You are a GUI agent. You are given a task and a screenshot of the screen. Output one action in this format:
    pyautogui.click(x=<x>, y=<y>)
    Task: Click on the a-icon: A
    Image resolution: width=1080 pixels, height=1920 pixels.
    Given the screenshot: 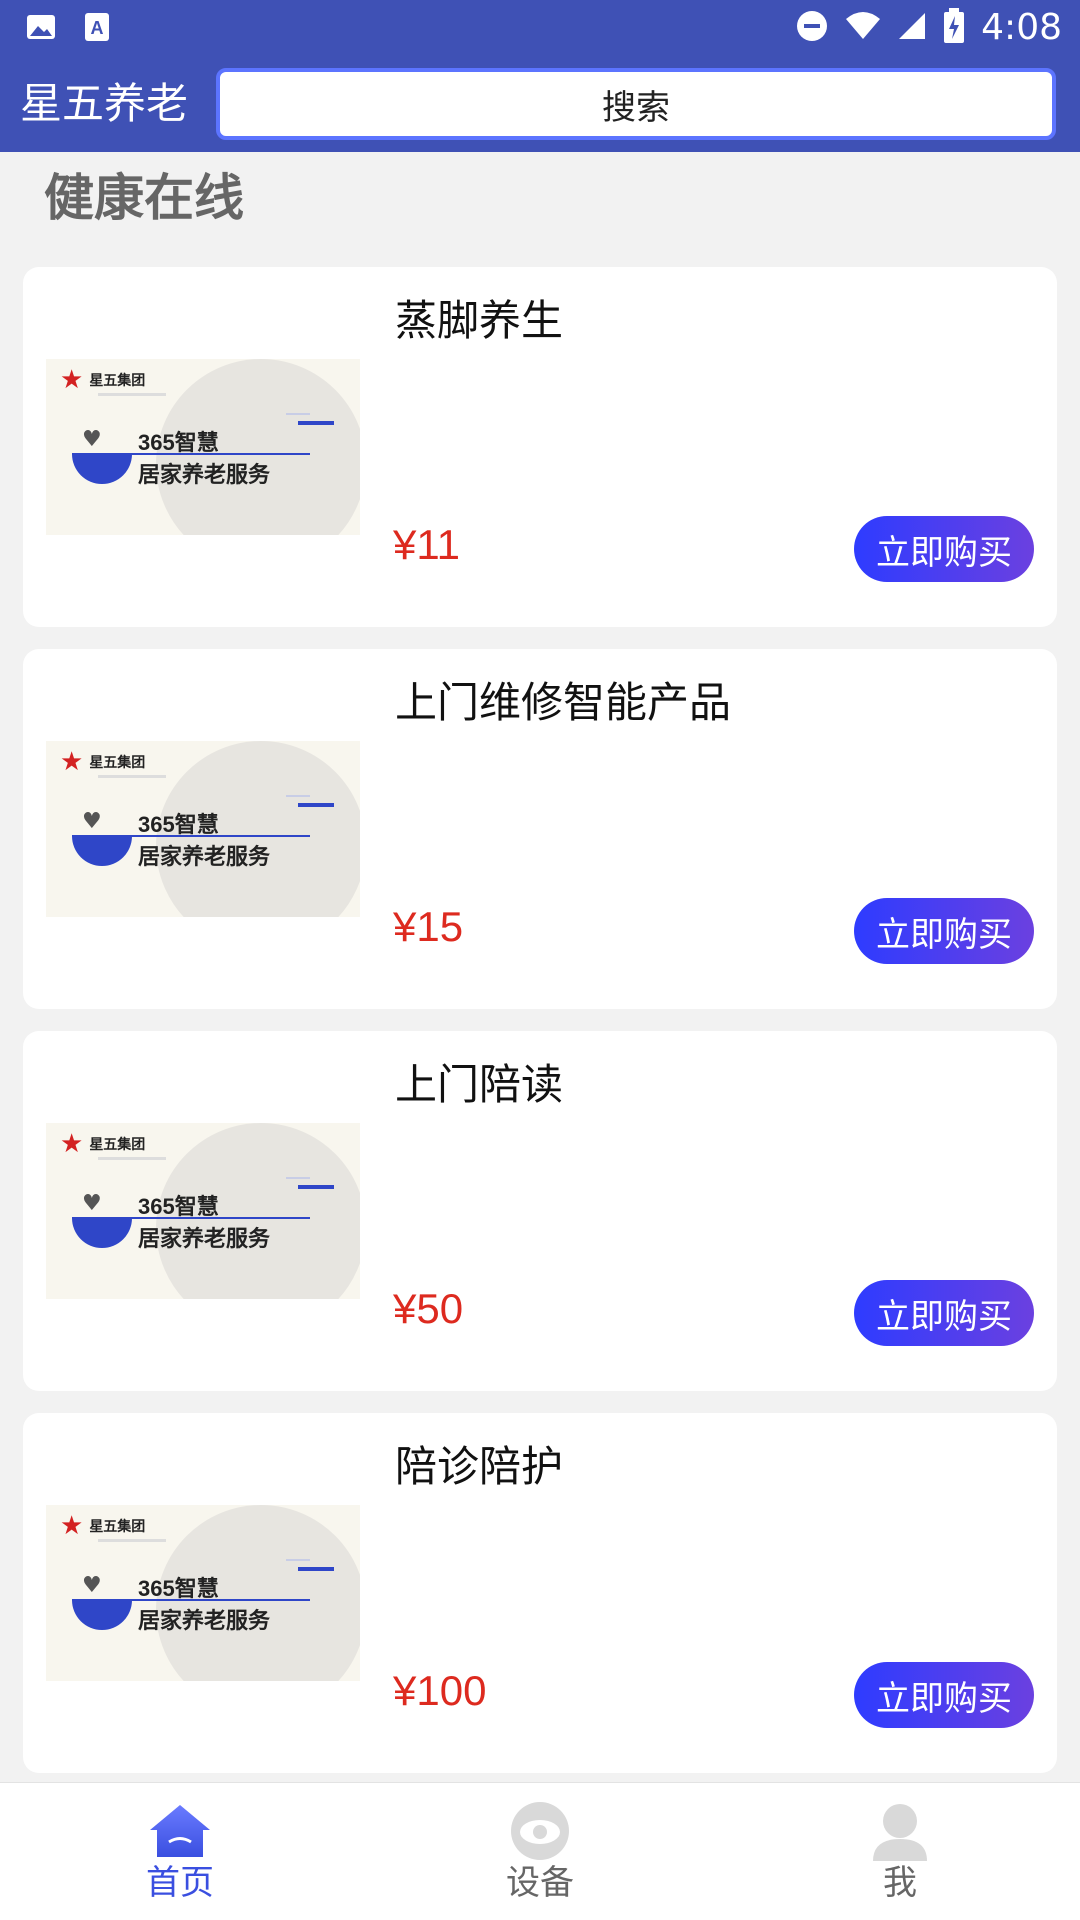 What is the action you would take?
    pyautogui.click(x=97, y=29)
    